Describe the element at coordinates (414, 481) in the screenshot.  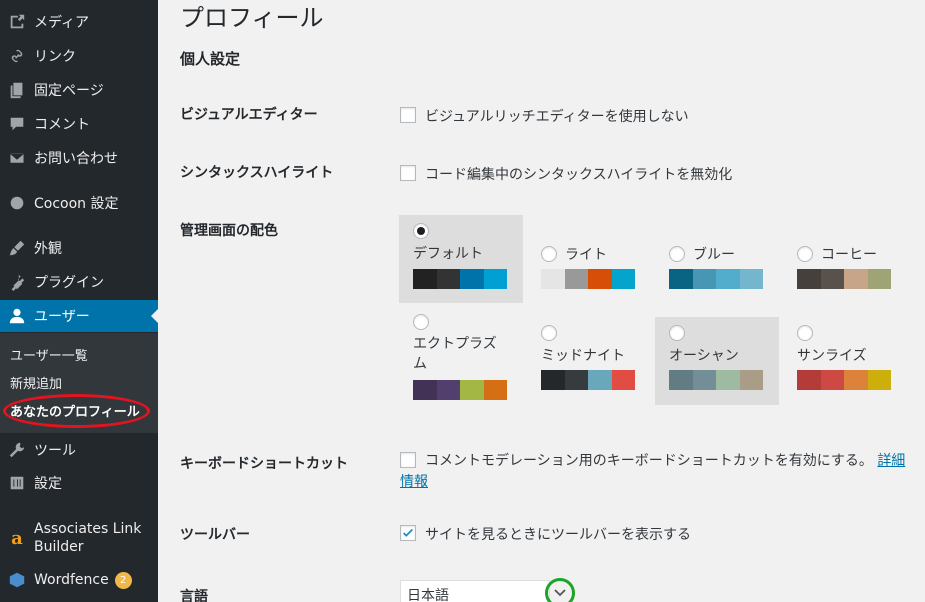
I see `info-link: 情報` at that location.